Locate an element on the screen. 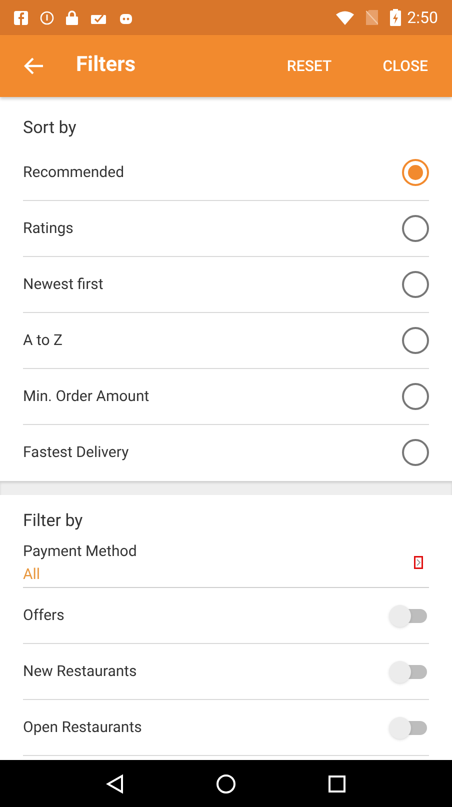 The image size is (452, 807). filter-option-label: New Restaurants is located at coordinates (80, 671).